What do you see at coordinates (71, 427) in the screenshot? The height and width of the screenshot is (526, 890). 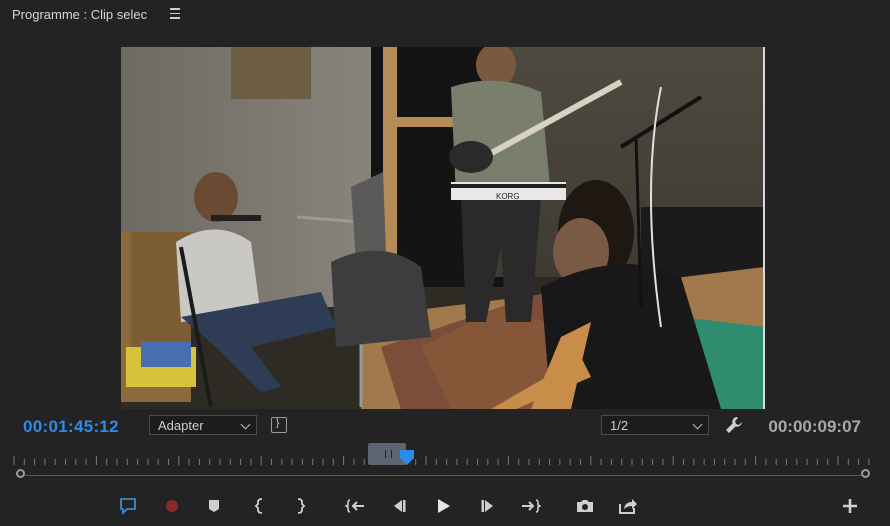 I see `current-timecode: 00:01:45:12` at bounding box center [71, 427].